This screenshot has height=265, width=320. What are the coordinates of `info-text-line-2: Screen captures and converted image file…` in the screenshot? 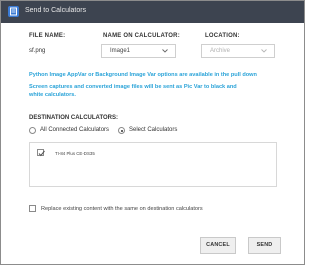 It's located at (133, 87).